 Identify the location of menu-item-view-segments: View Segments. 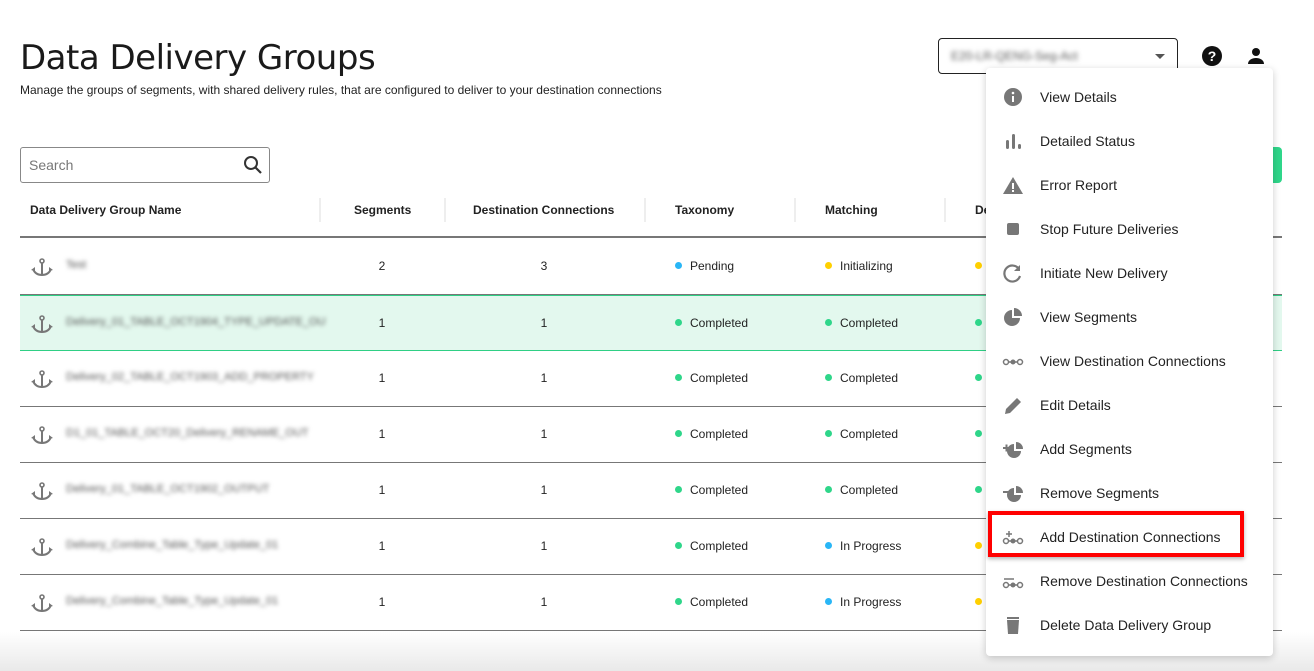
(1129, 317).